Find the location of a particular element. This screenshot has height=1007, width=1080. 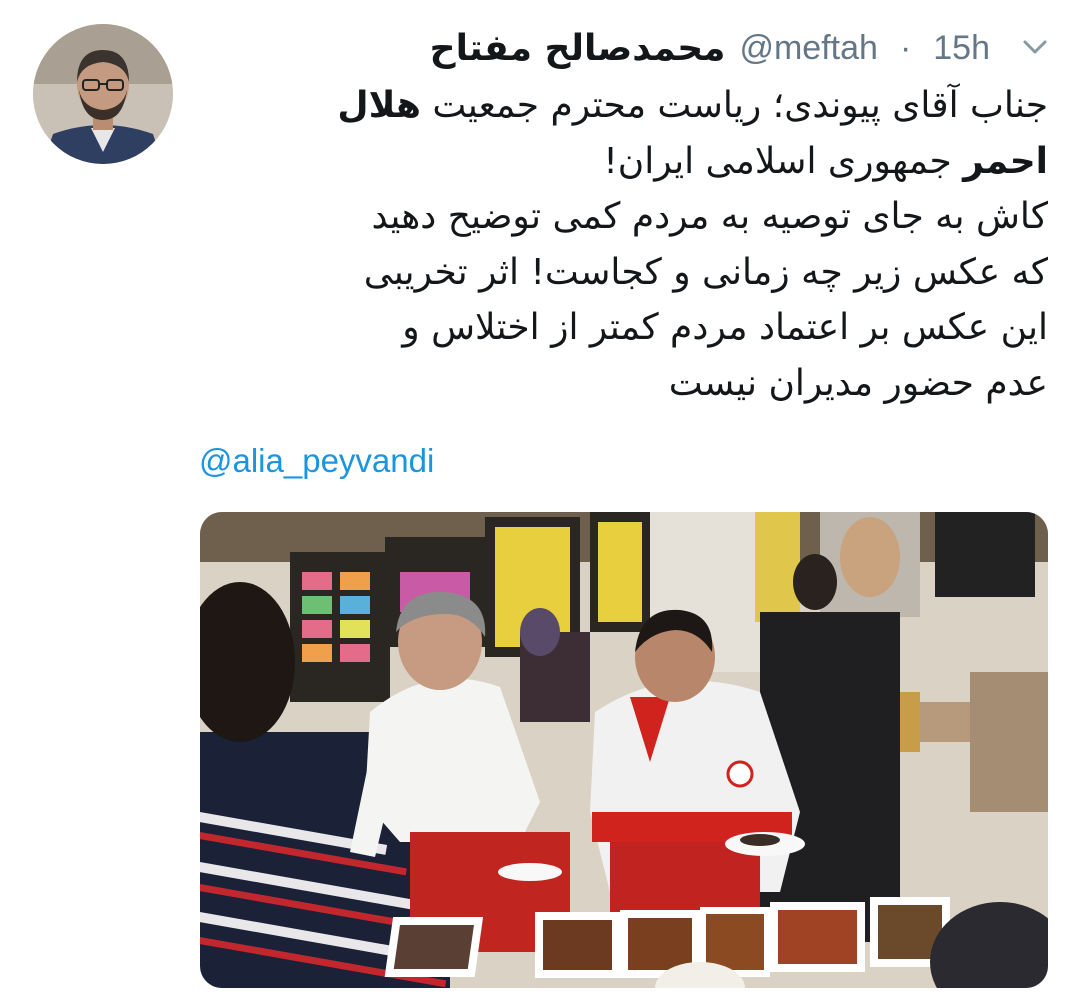

tweet-timestamp: 15h is located at coordinates (961, 48).